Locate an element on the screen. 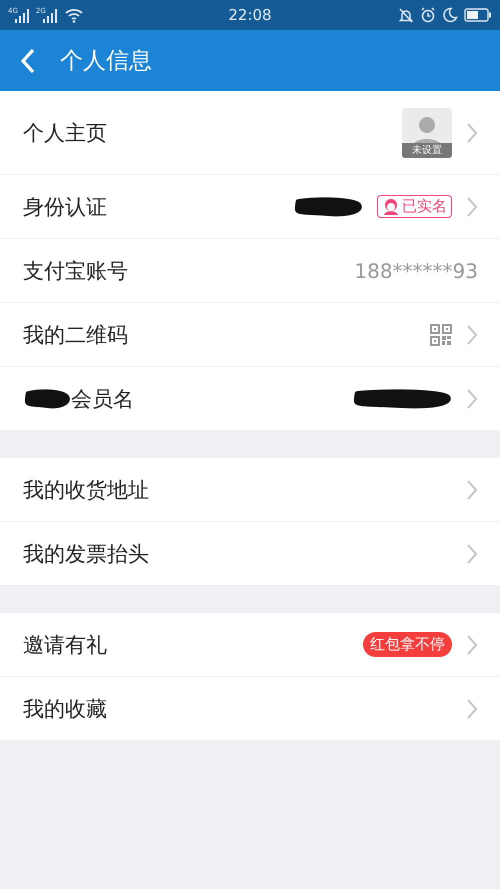 The width and height of the screenshot is (500, 889). status-badge: 红包拿不停 is located at coordinates (407, 644).